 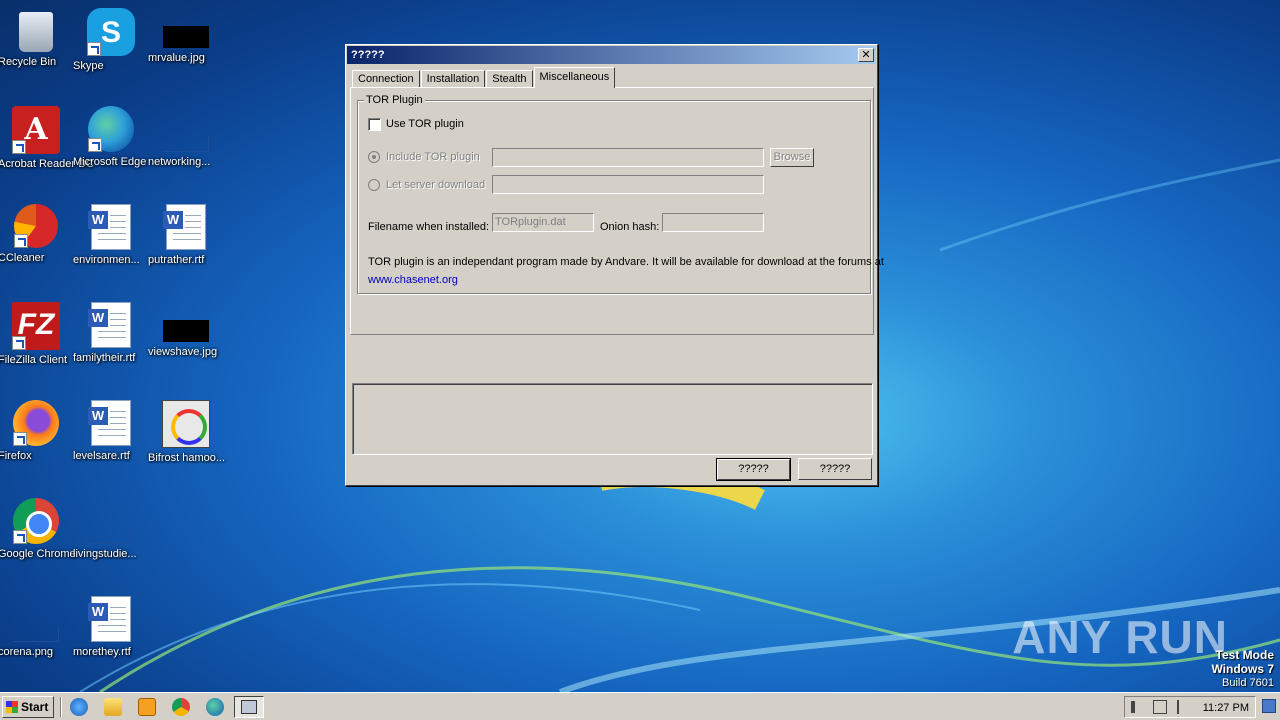 What do you see at coordinates (640, 706) in the screenshot?
I see `taskbar: Start 11:27 PM` at bounding box center [640, 706].